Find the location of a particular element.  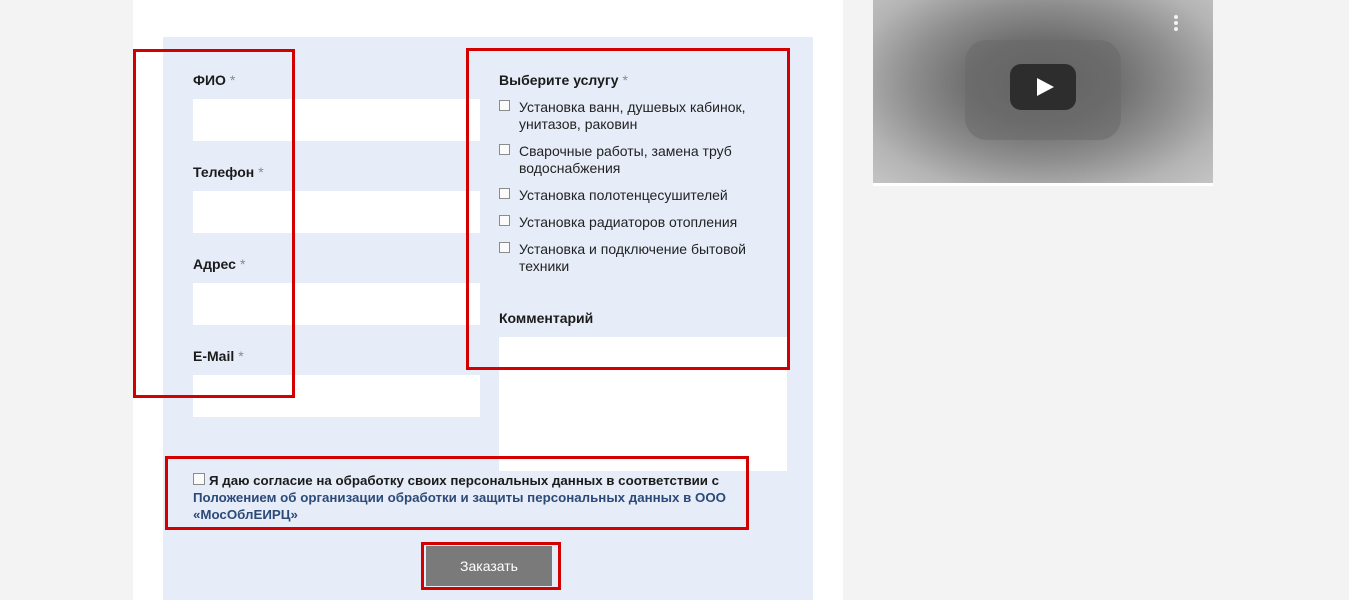

video-bottom-border is located at coordinates (1043, 184).